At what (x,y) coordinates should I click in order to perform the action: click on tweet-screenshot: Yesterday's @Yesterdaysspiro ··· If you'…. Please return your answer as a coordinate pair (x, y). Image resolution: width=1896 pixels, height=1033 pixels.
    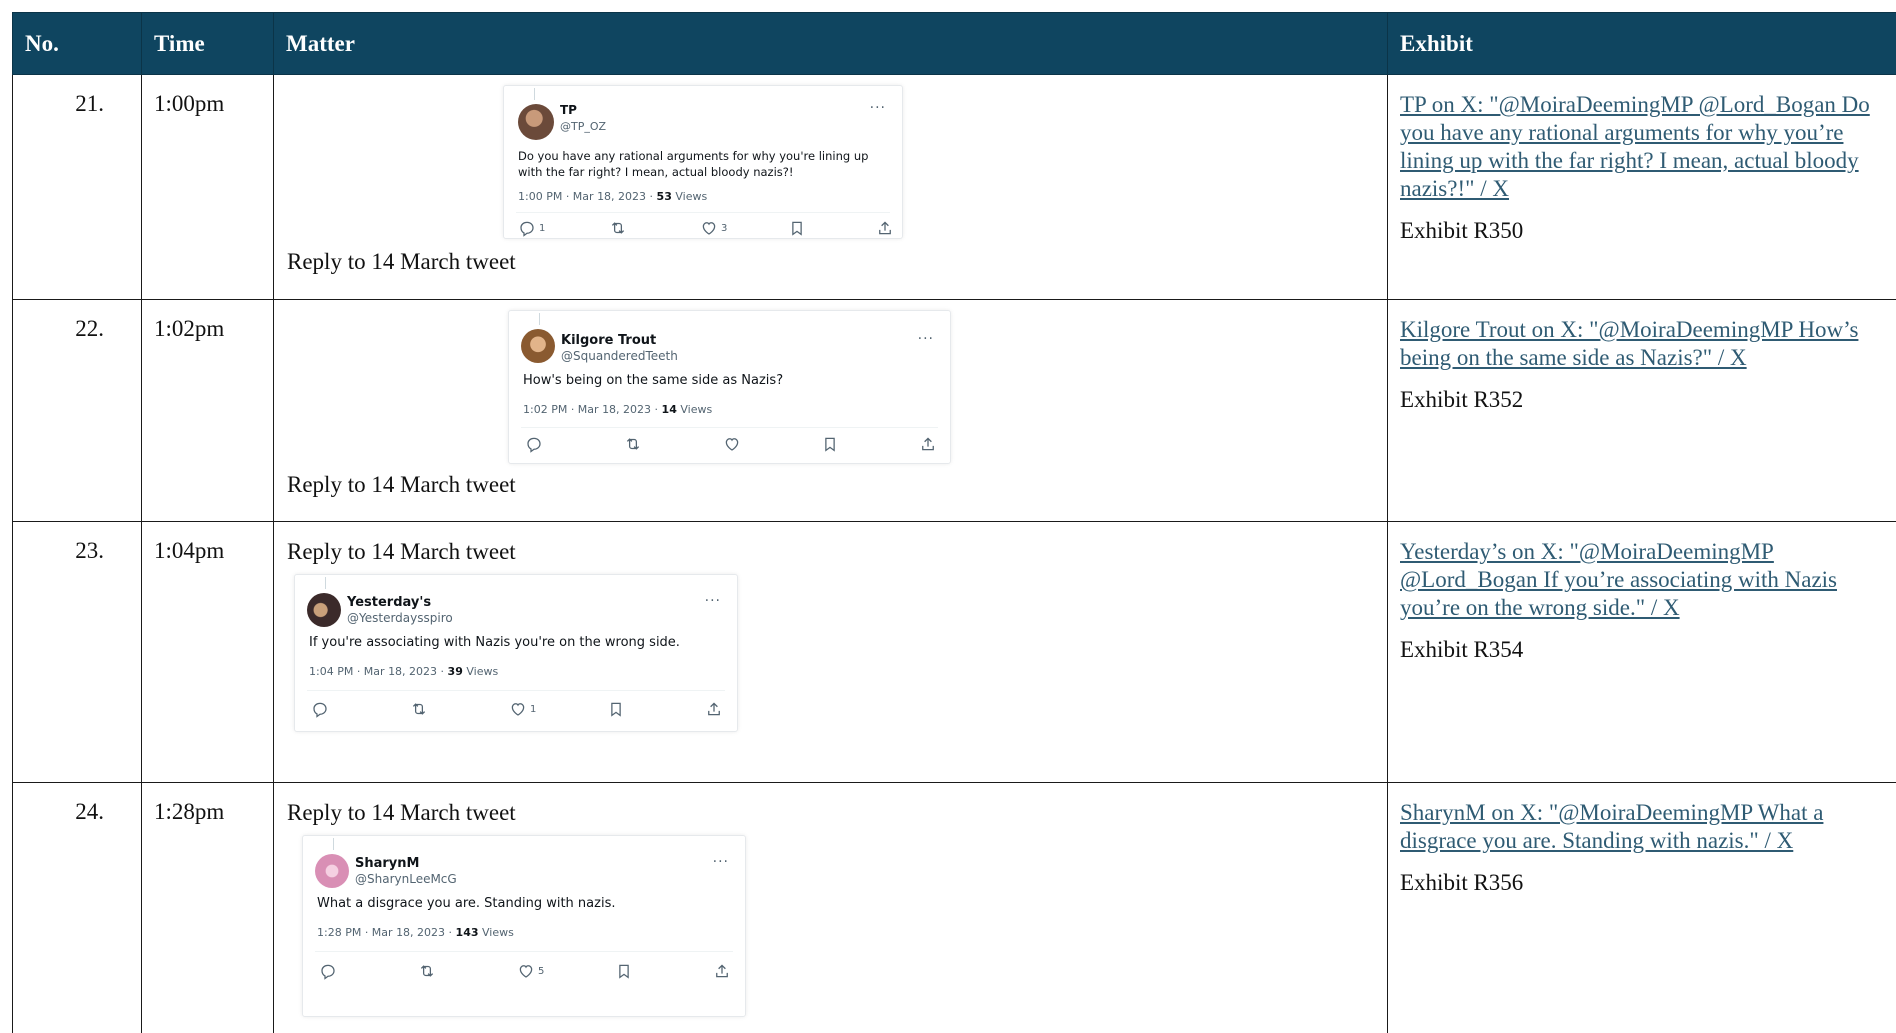
    Looking at the image, I should click on (516, 653).